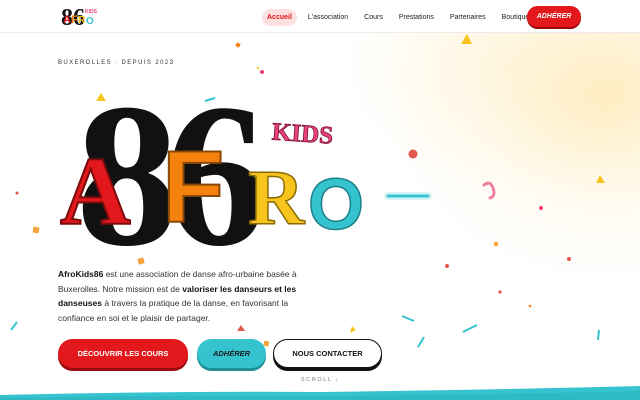 Image resolution: width=640 pixels, height=400 pixels. I want to click on svg-text: O, so click(90, 21).